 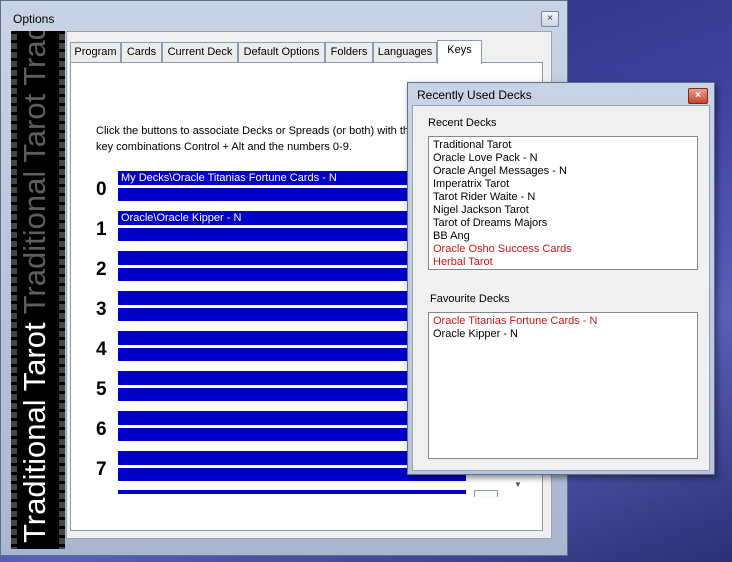 I want to click on key-number: 7, so click(x=101, y=469).